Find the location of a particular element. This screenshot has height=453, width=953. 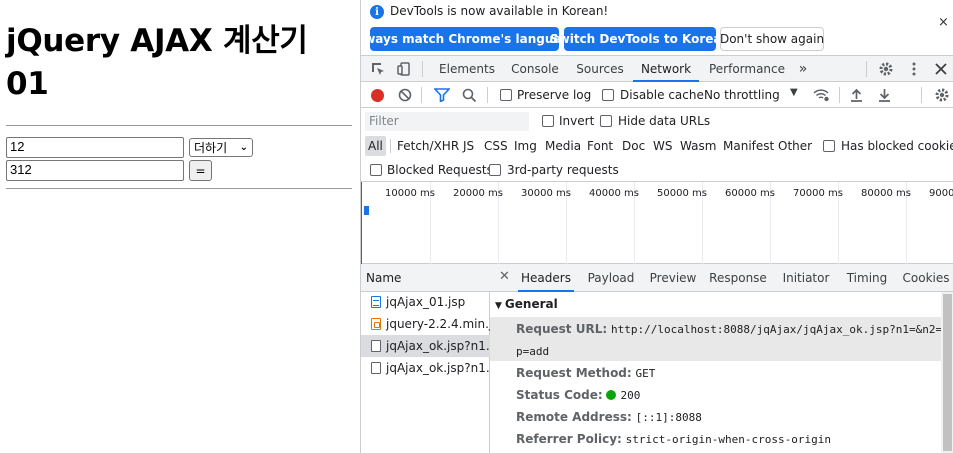

disable-cache-checkbox is located at coordinates (608, 95).